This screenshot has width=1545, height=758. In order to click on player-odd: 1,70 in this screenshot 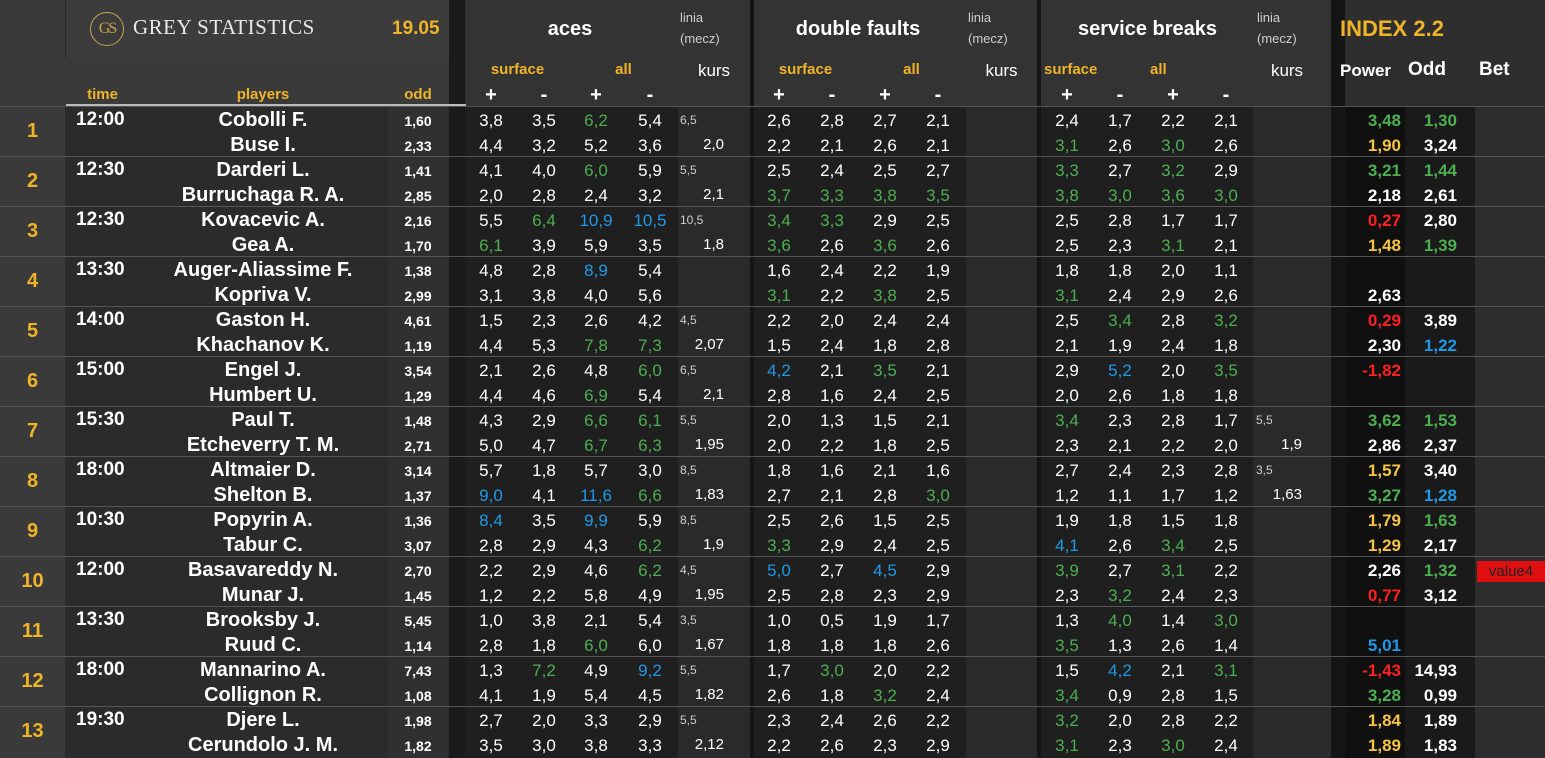, I will do `click(418, 246)`.